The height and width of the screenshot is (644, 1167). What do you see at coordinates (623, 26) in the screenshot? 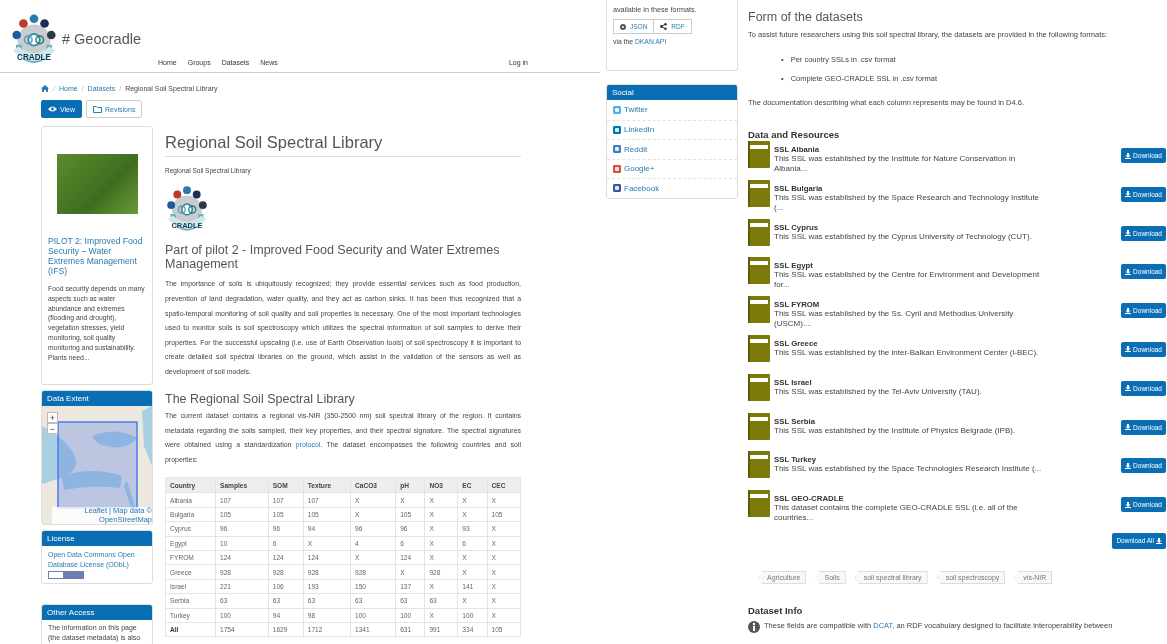
I see `circle-icon` at bounding box center [623, 26].